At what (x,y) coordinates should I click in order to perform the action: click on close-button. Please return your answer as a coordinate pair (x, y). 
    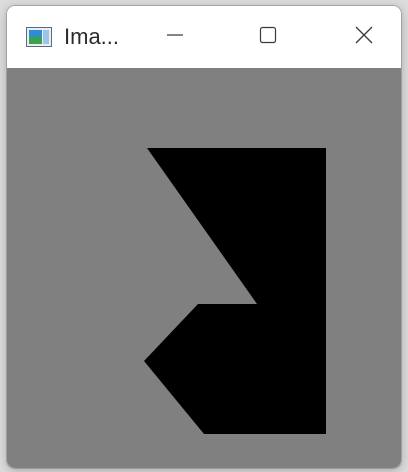
    Looking at the image, I should click on (364, 37).